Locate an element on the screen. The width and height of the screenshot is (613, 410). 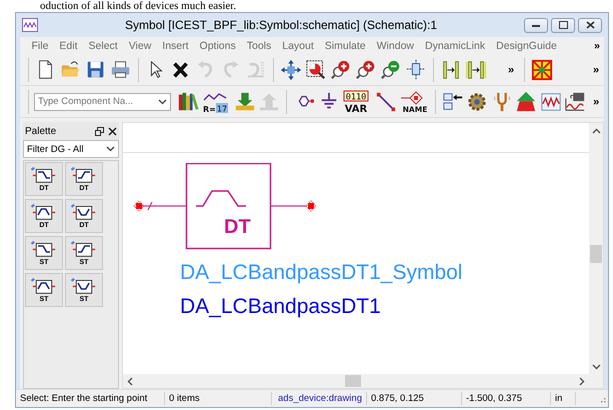
menu-item: Options is located at coordinates (218, 46).